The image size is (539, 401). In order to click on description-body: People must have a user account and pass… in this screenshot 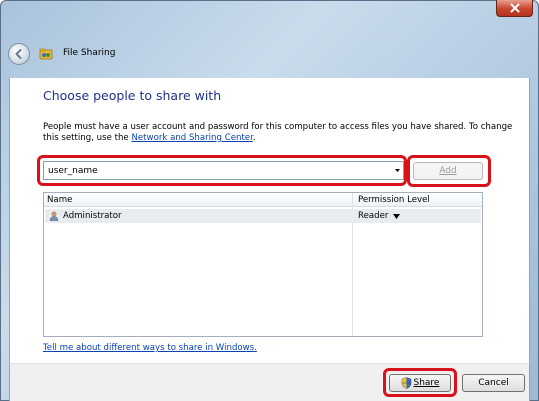, I will do `click(278, 132)`.